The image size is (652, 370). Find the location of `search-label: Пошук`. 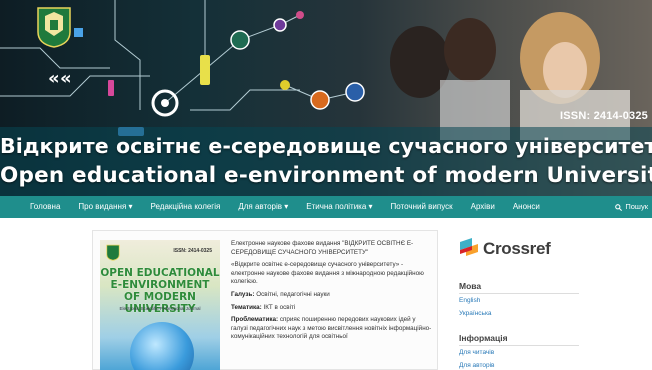

search-label: Пошук is located at coordinates (636, 206).